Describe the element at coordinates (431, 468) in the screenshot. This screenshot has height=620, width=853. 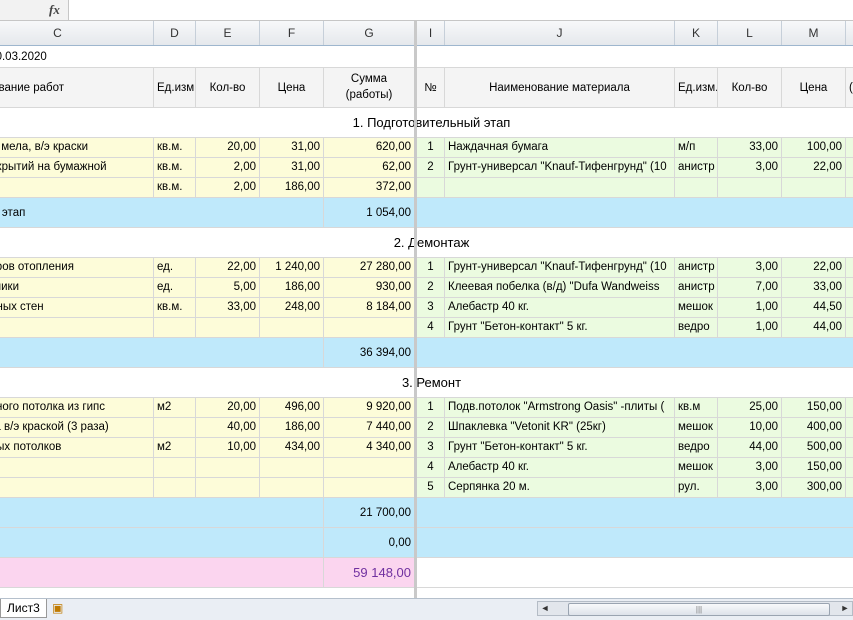
I see `cell-num: 4` at that location.